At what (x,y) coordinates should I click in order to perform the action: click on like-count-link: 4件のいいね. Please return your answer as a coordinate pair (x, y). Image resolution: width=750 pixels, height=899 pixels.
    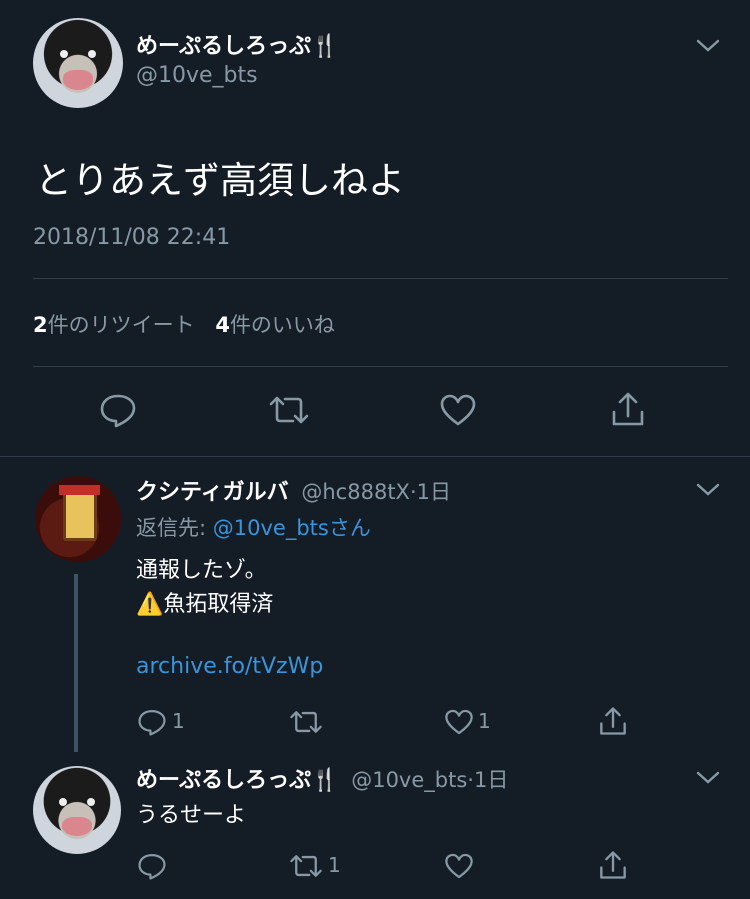
    Looking at the image, I should click on (275, 325).